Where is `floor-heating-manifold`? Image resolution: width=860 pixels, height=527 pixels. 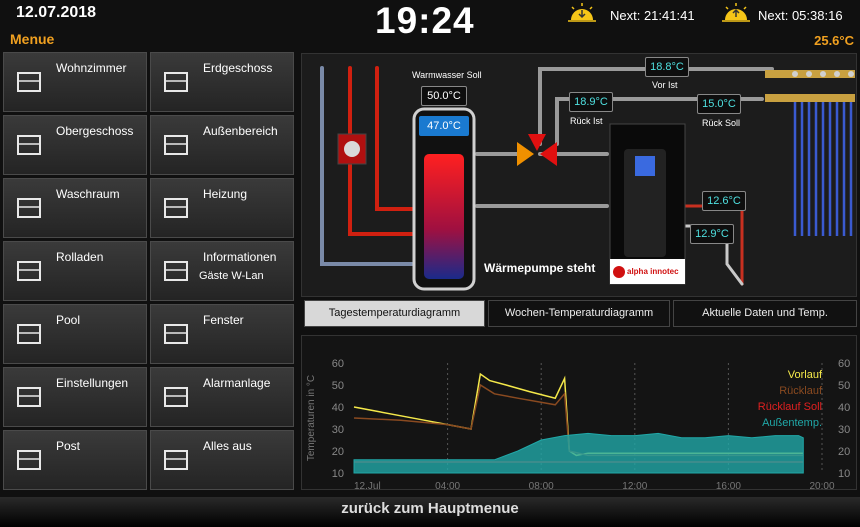
floor-heating-manifold is located at coordinates (810, 153).